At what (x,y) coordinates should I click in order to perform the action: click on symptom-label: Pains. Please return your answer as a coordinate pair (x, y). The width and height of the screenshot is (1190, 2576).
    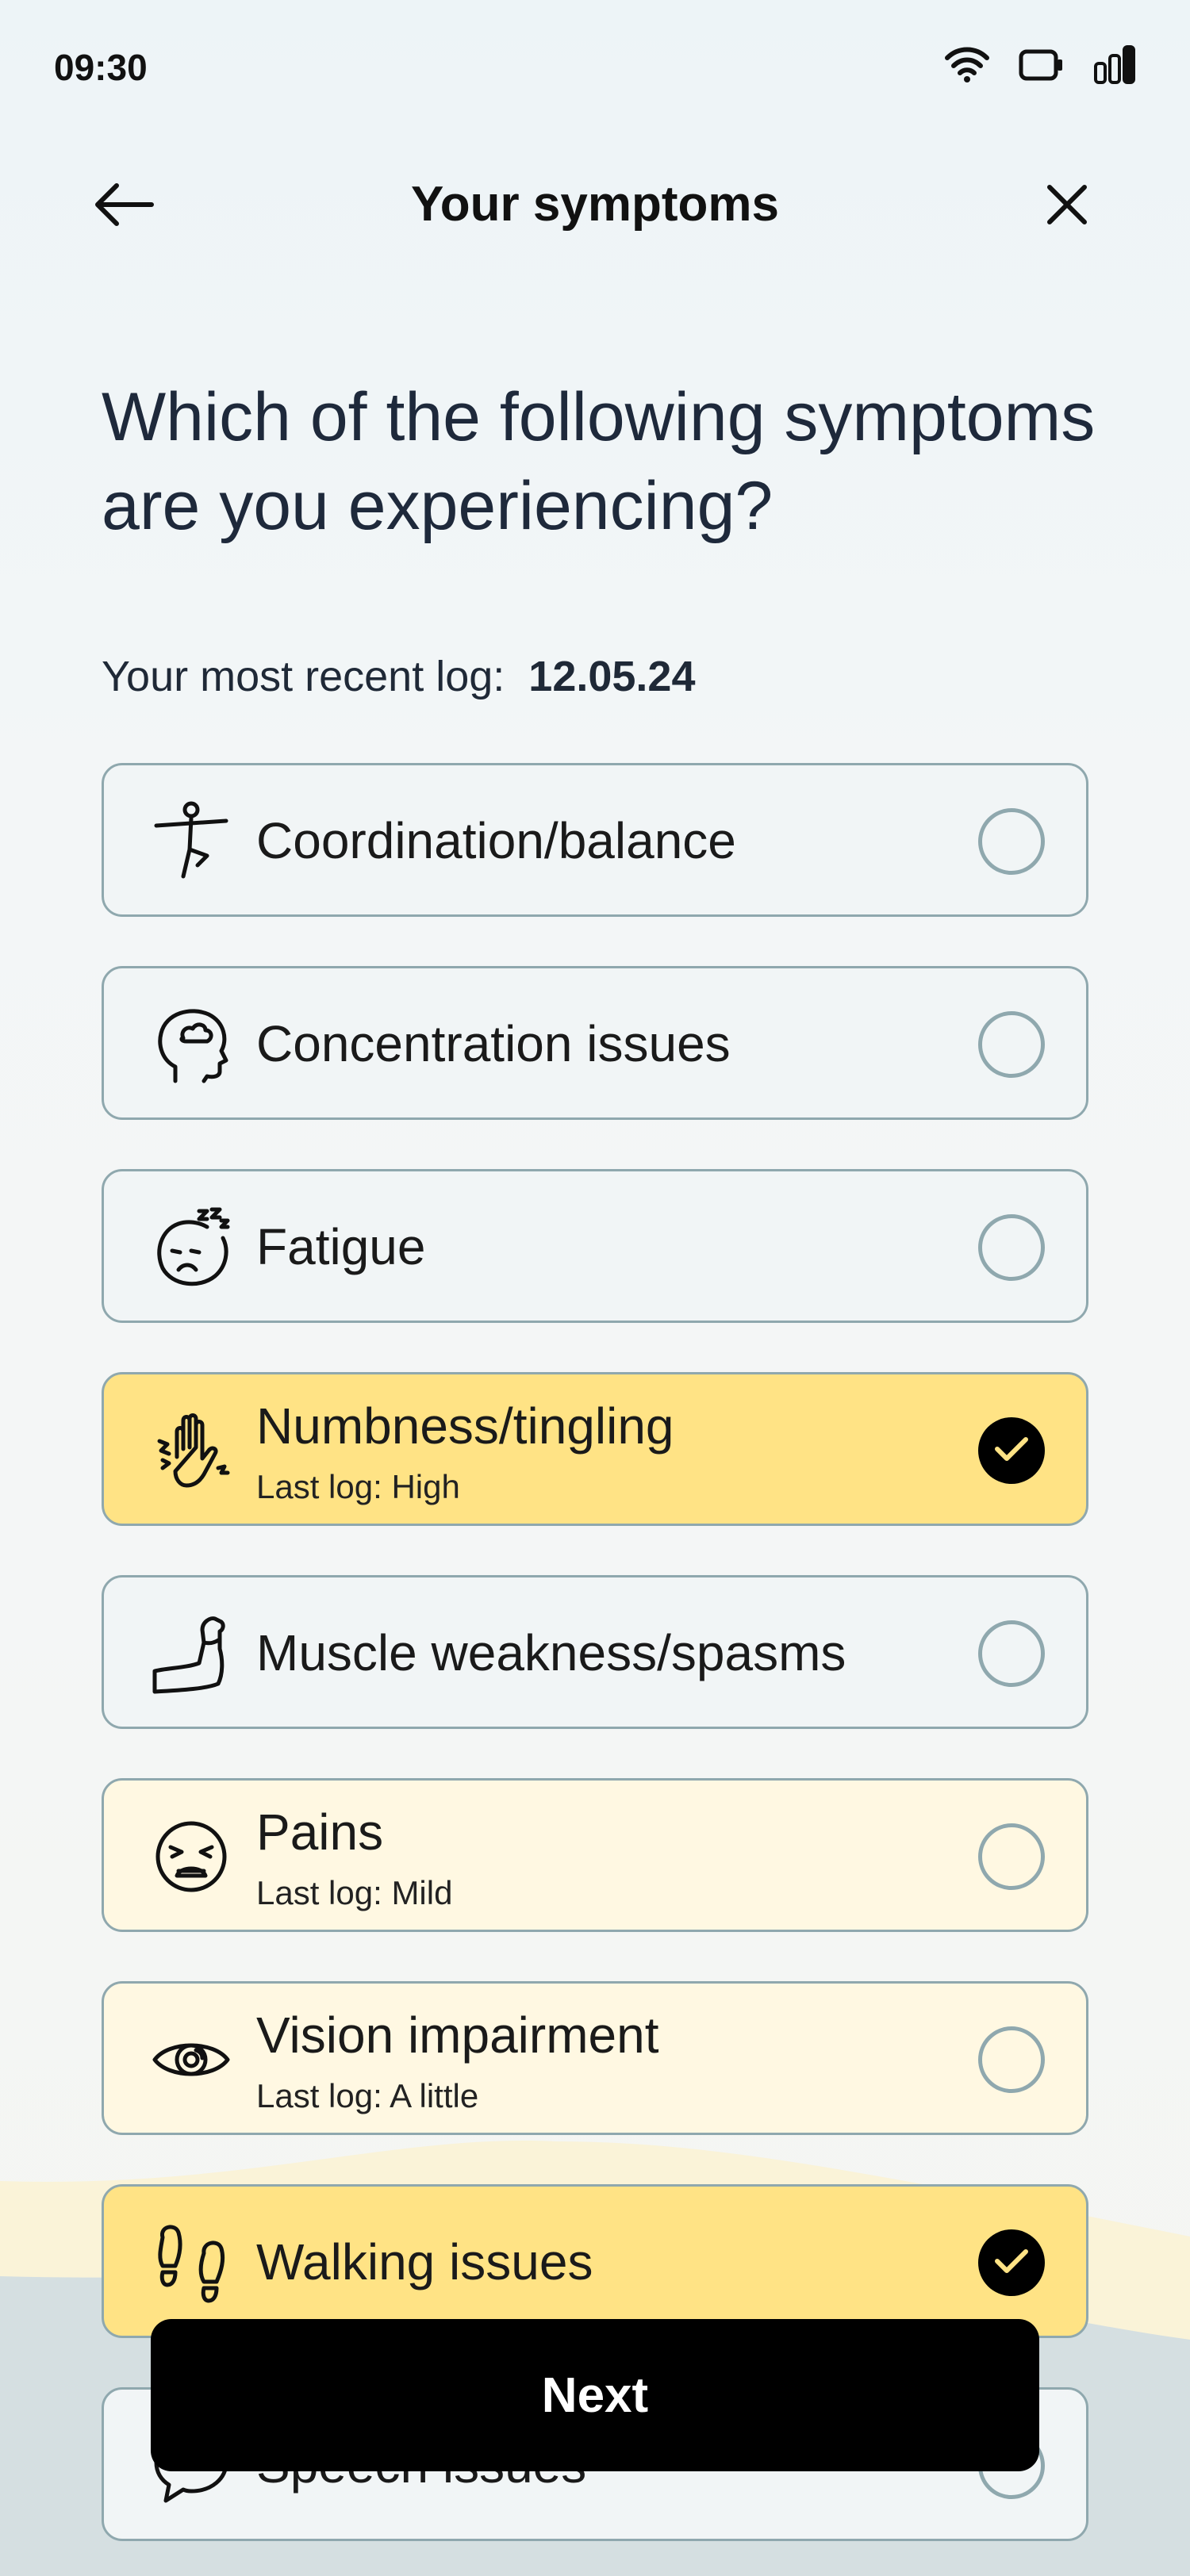
    Looking at the image, I should click on (320, 1832).